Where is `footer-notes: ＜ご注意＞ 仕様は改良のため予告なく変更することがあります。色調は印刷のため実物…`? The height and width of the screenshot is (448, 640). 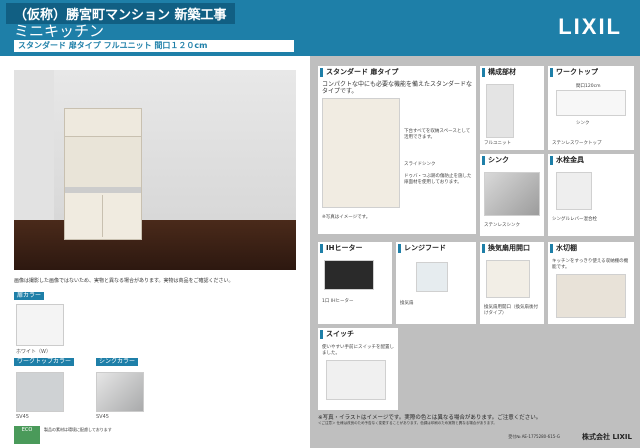
footer-notes: ＜ご注意＞ 仕様は改良のため予告なく変更することがあります。色調は印刷のため実物… is located at coordinates (407, 423).